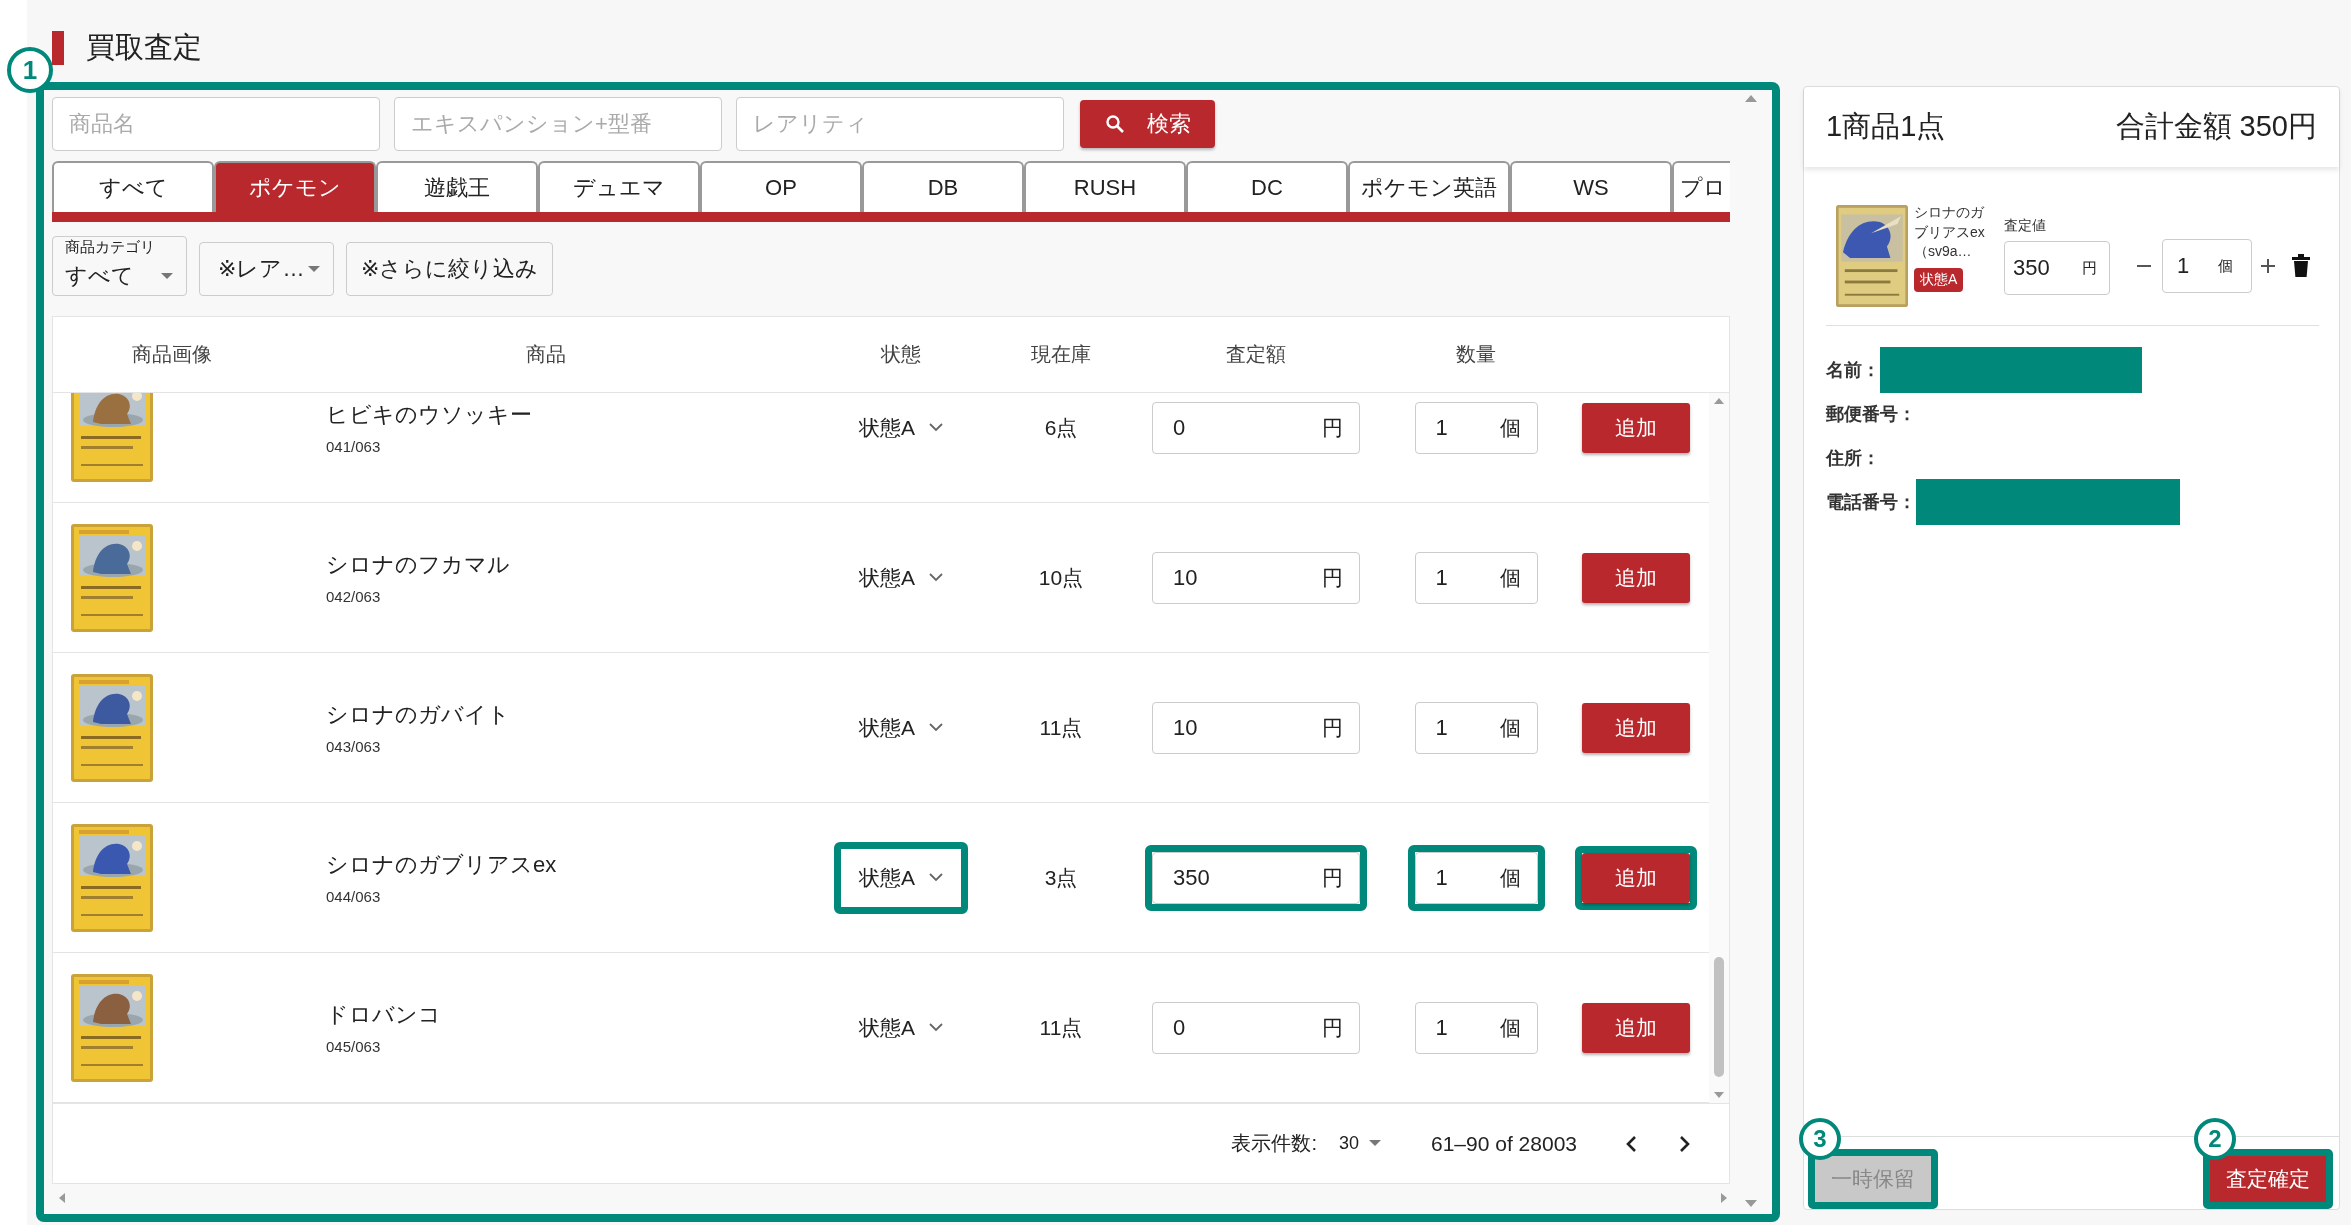  I want to click on refine-button: ※さらに絞り込み, so click(450, 269).